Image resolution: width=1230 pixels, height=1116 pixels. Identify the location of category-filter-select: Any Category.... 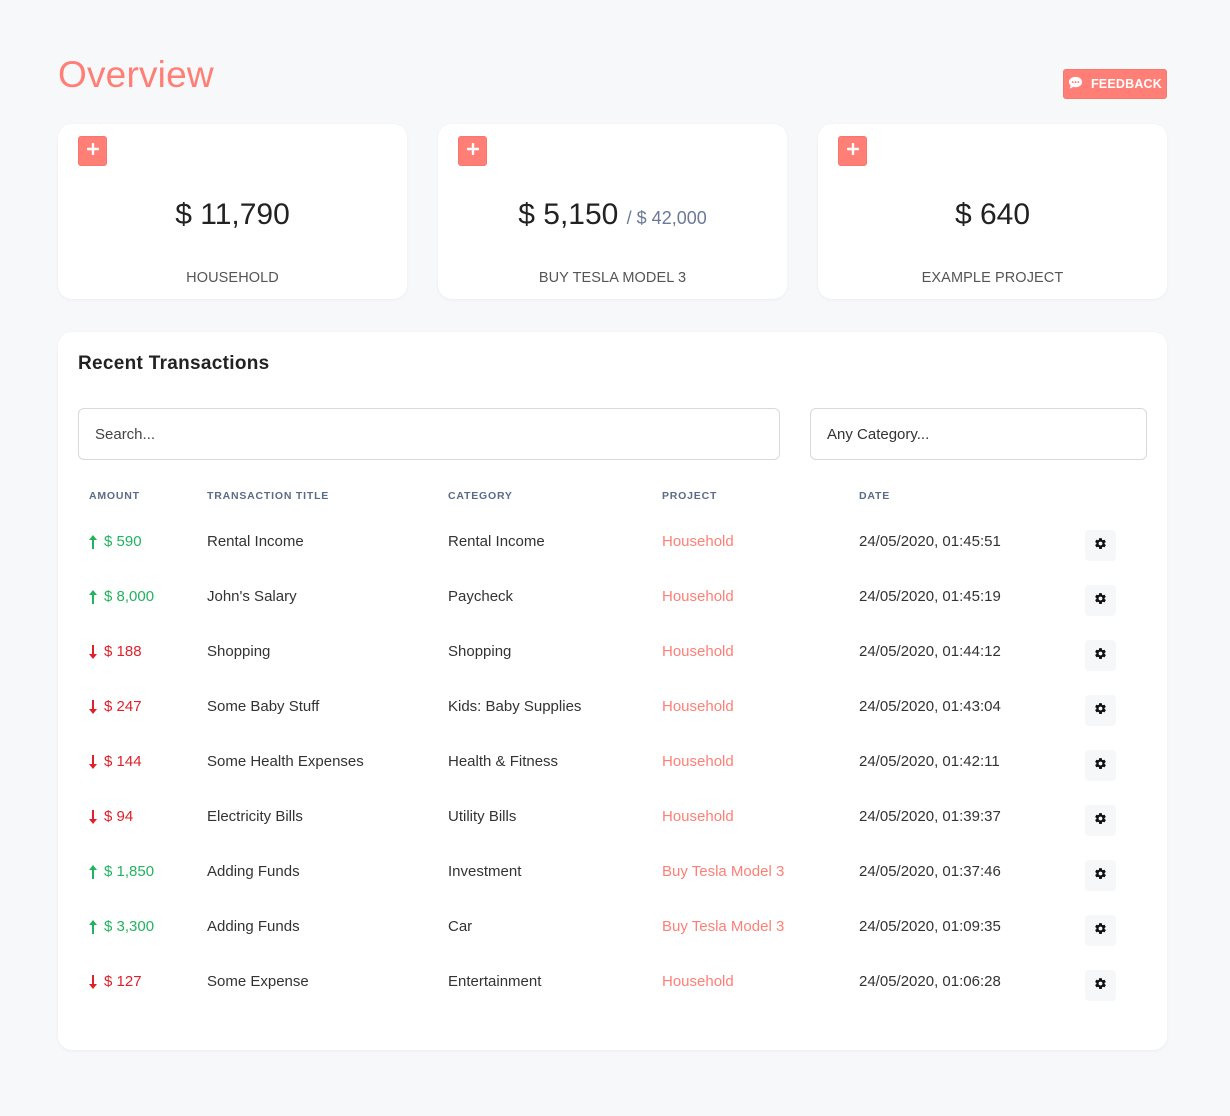
(978, 434).